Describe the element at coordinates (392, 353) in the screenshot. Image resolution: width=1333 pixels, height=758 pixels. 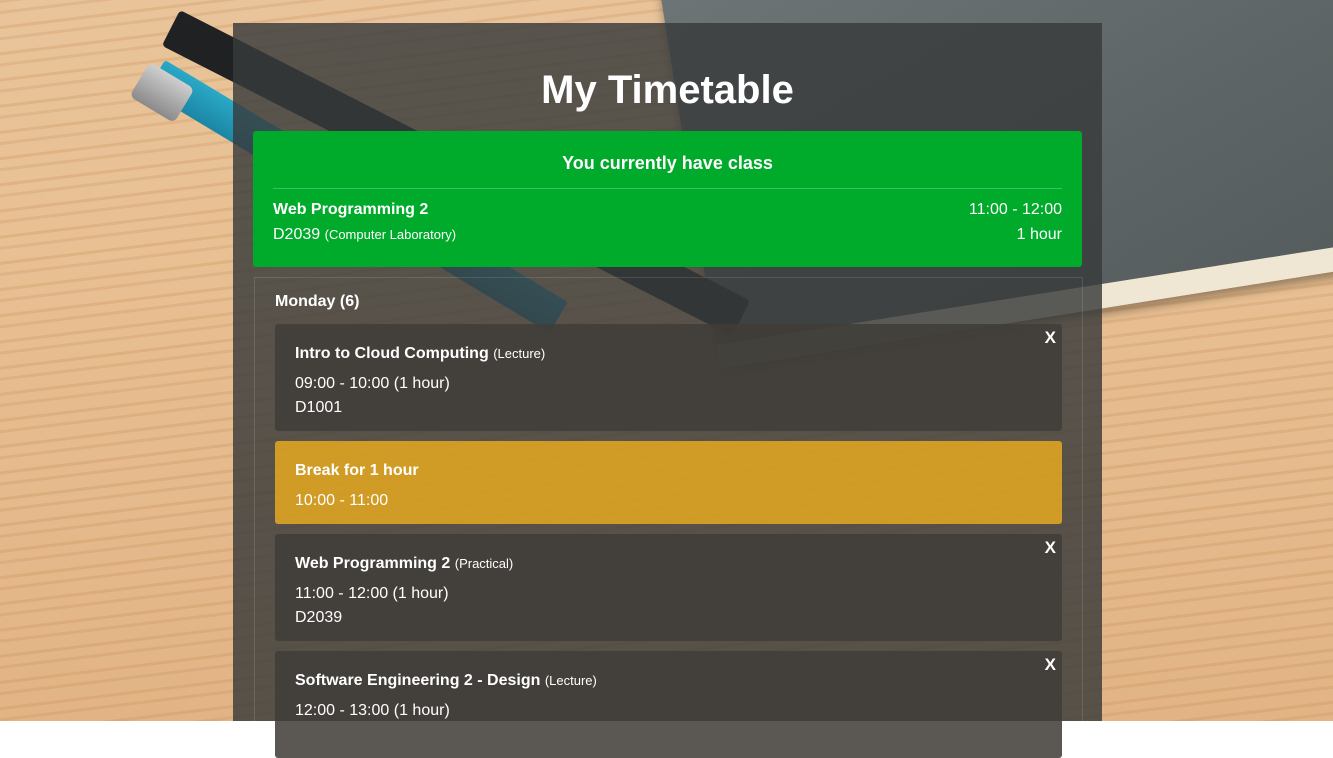
I see `class-name: Intro to Cloud Computing` at that location.